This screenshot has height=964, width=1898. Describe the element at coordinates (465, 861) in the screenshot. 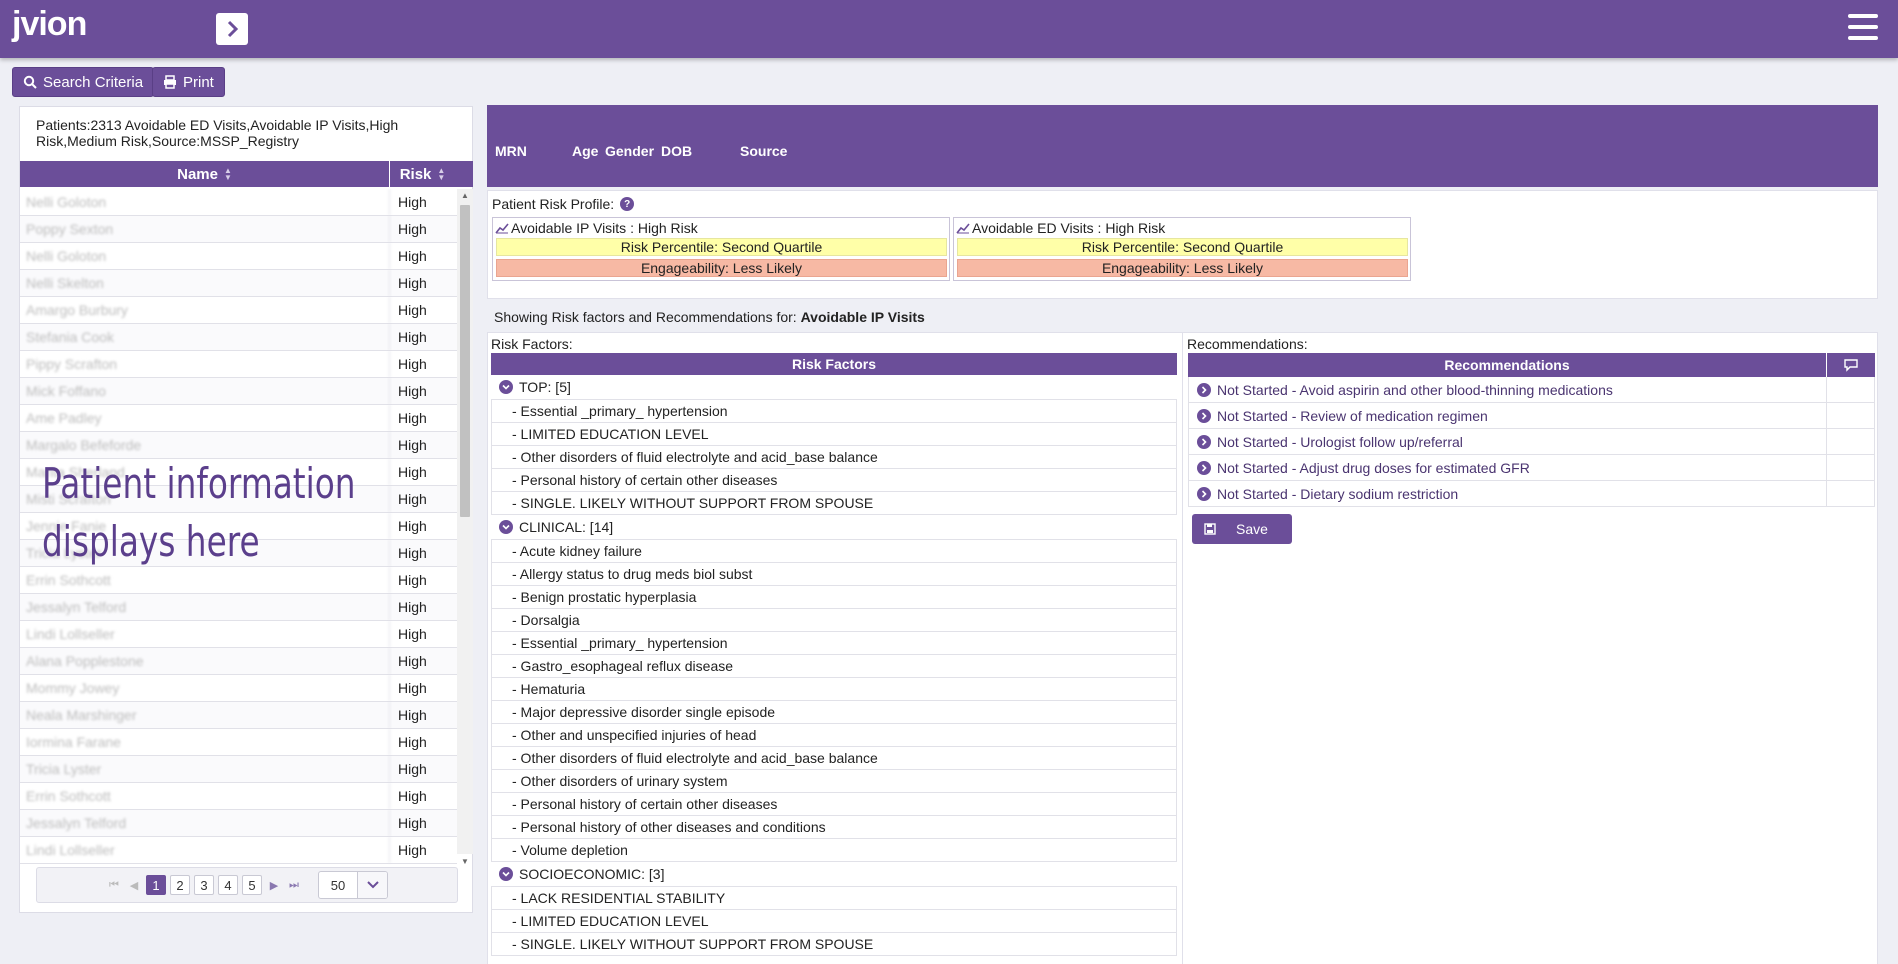

I see `scroll-down-icon: ▼` at that location.